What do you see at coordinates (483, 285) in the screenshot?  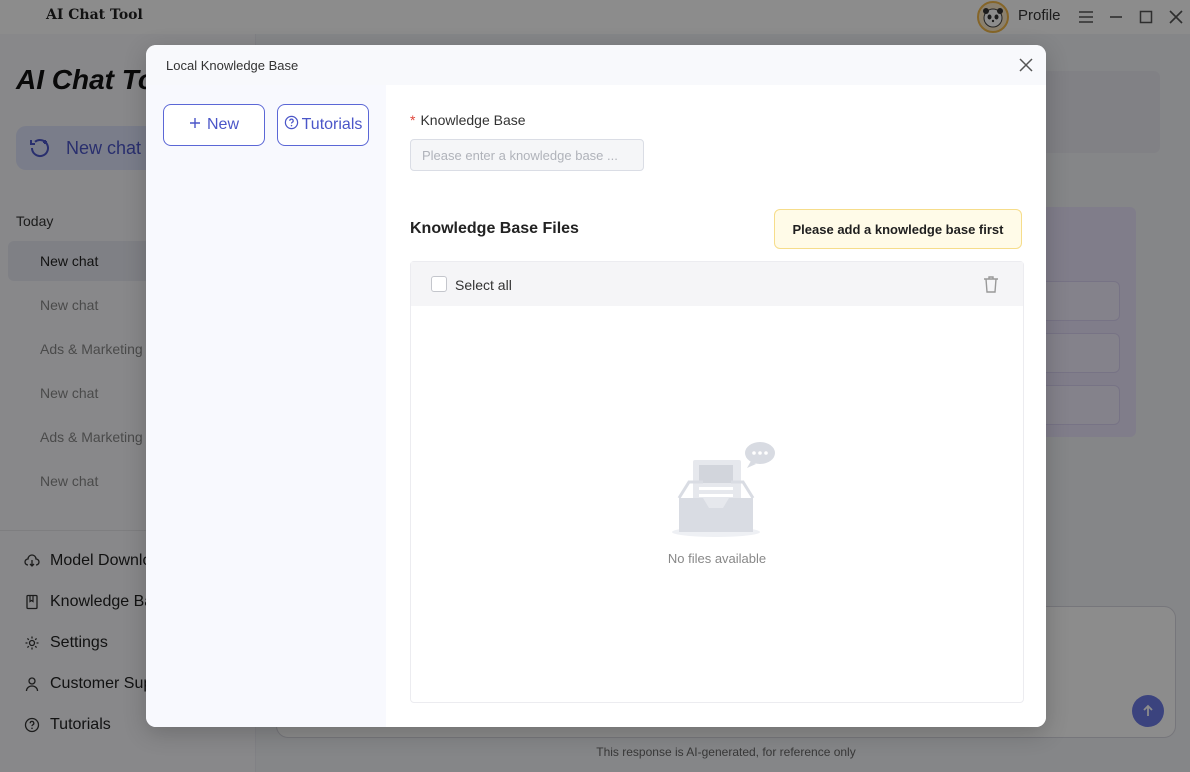 I see `select-all-label: Select all` at bounding box center [483, 285].